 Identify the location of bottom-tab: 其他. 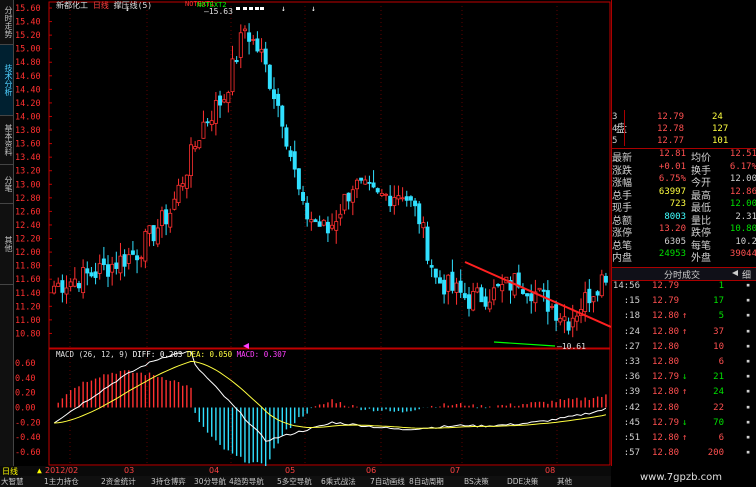
(564, 481).